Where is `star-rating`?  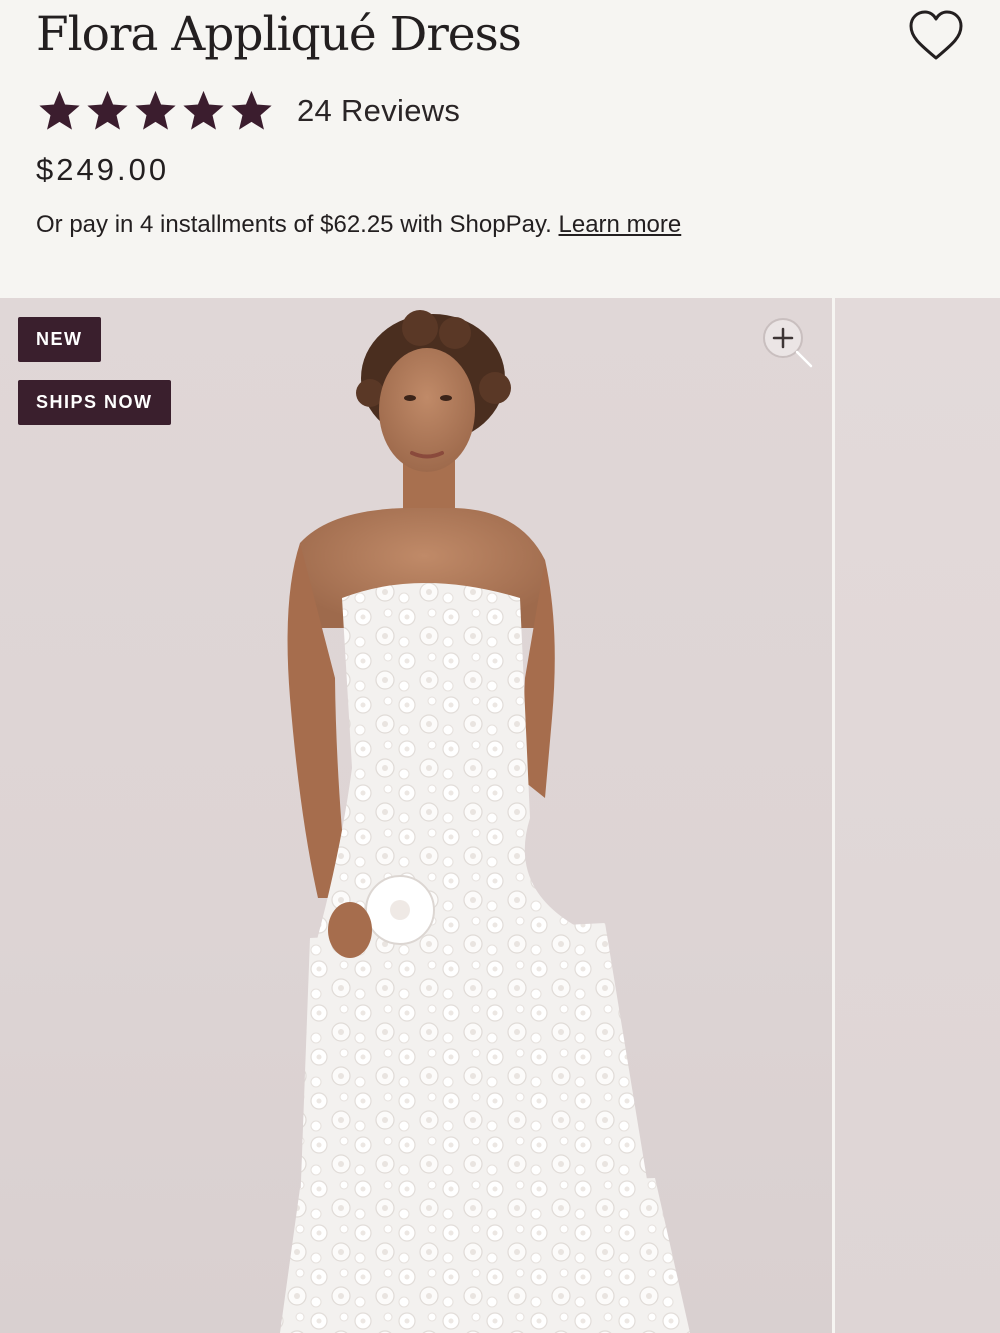 star-rating is located at coordinates (155, 111).